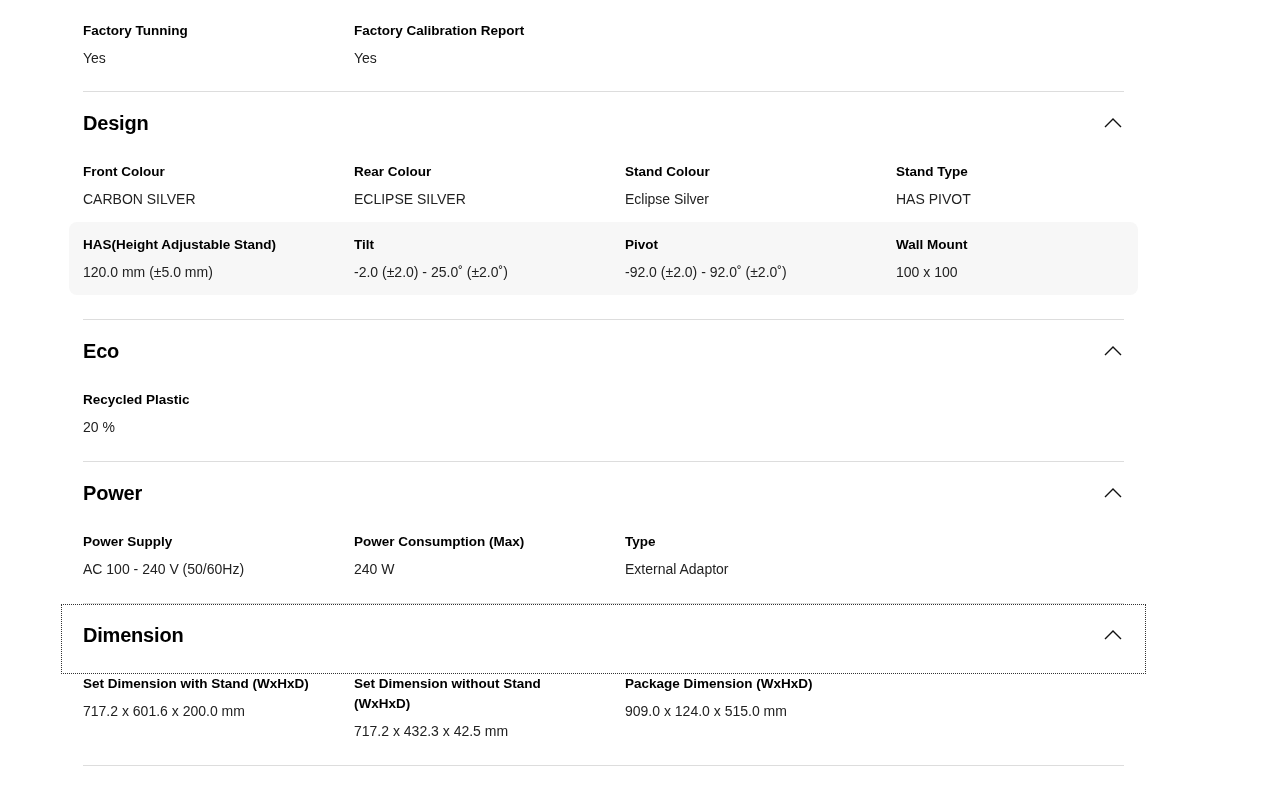  What do you see at coordinates (448, 694) in the screenshot?
I see `spec-label: Set Dimension without Stand (WxHxD)` at bounding box center [448, 694].